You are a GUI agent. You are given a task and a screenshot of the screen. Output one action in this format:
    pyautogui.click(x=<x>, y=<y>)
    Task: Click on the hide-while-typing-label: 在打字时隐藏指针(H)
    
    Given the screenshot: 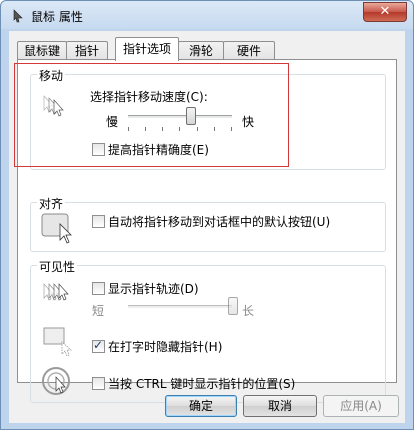 What is the action you would take?
    pyautogui.click(x=165, y=347)
    